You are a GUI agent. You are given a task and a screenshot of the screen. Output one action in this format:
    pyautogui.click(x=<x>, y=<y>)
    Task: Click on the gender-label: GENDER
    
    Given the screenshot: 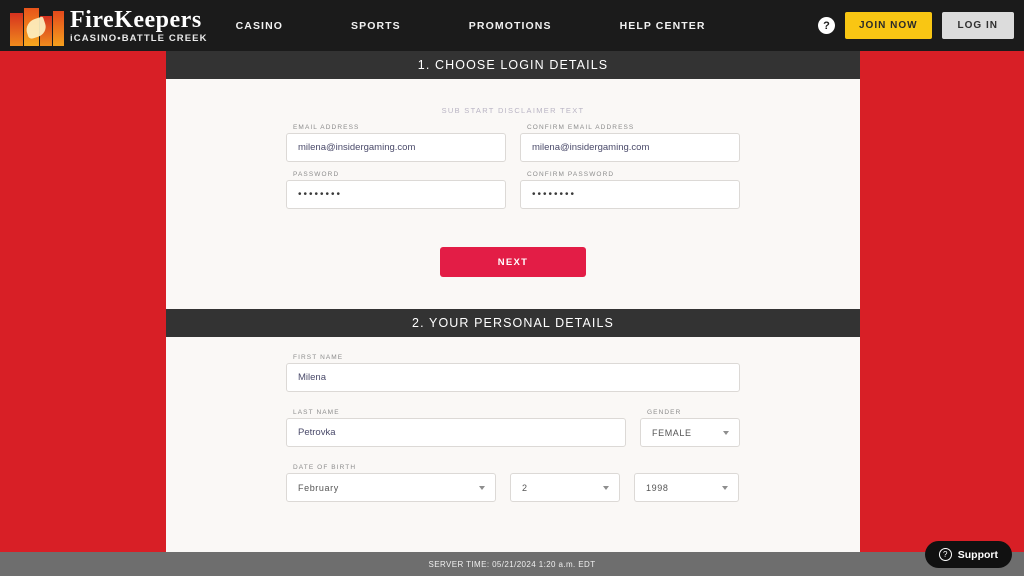 What is the action you would take?
    pyautogui.click(x=664, y=412)
    